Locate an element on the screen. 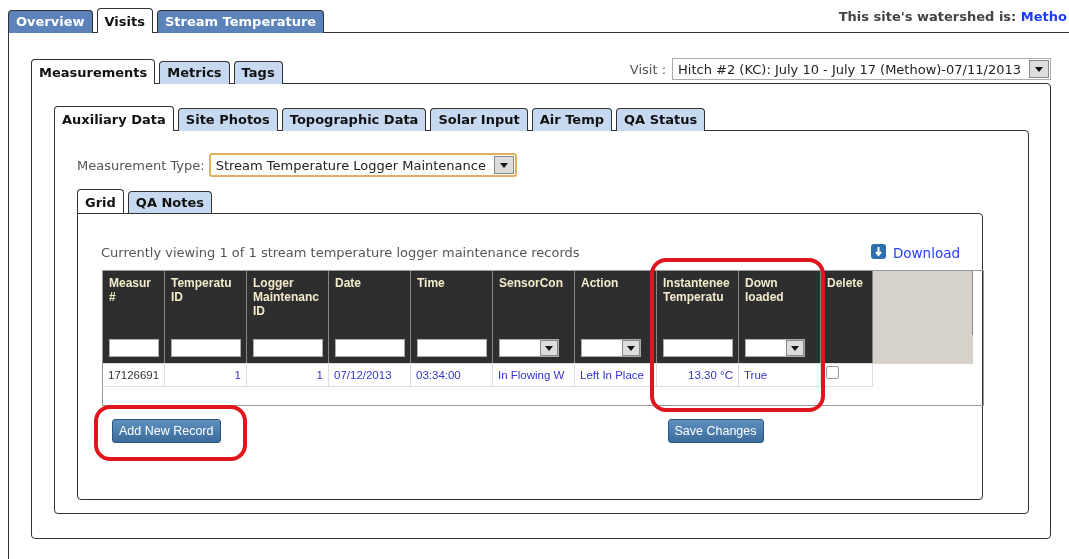 The height and width of the screenshot is (559, 1069). delete-checkbox is located at coordinates (832, 372).